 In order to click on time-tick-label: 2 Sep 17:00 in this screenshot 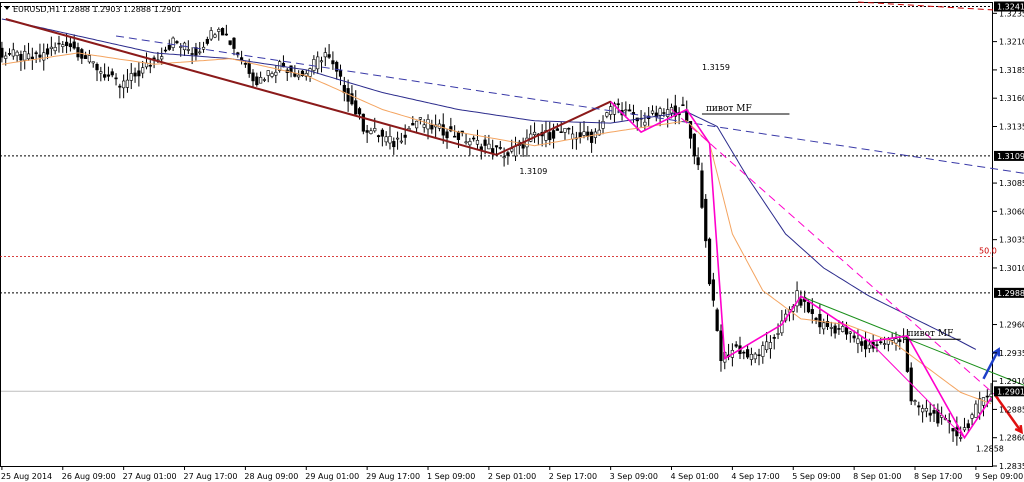, I will do `click(573, 476)`.